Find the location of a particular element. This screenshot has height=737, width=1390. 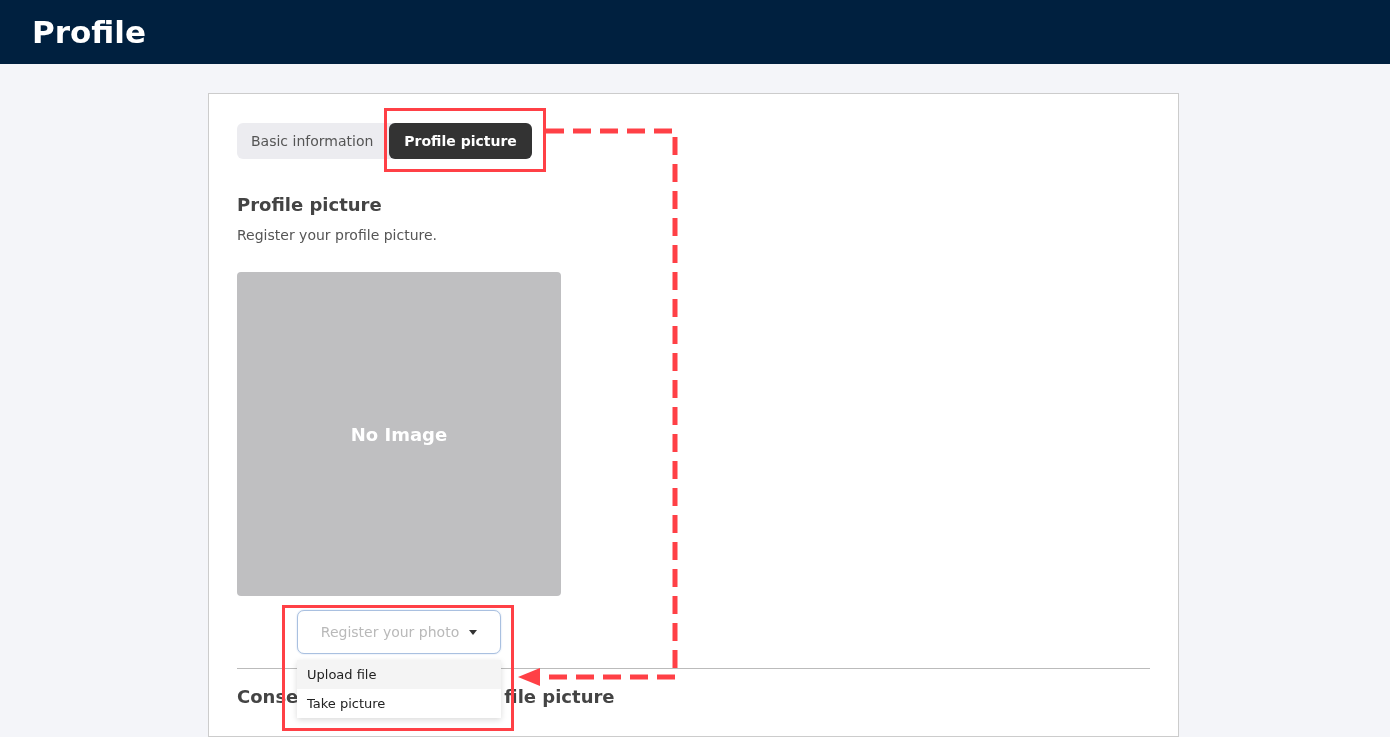

caret-icon is located at coordinates (473, 632).